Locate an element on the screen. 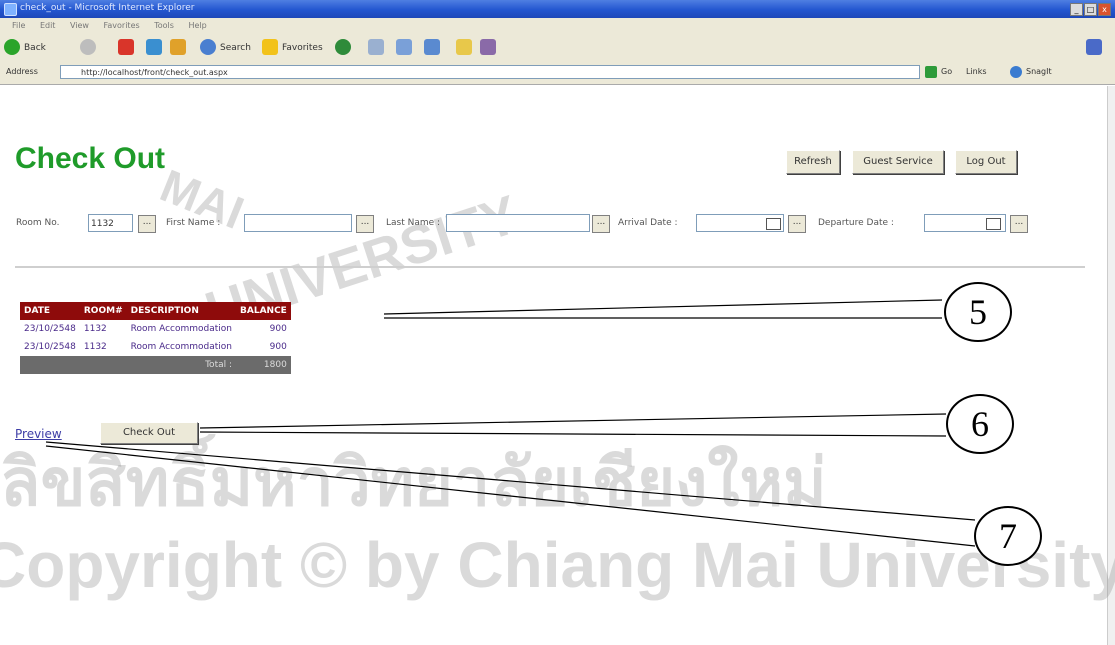 The height and width of the screenshot is (645, 1115). callout-7: 7 is located at coordinates (1008, 536).